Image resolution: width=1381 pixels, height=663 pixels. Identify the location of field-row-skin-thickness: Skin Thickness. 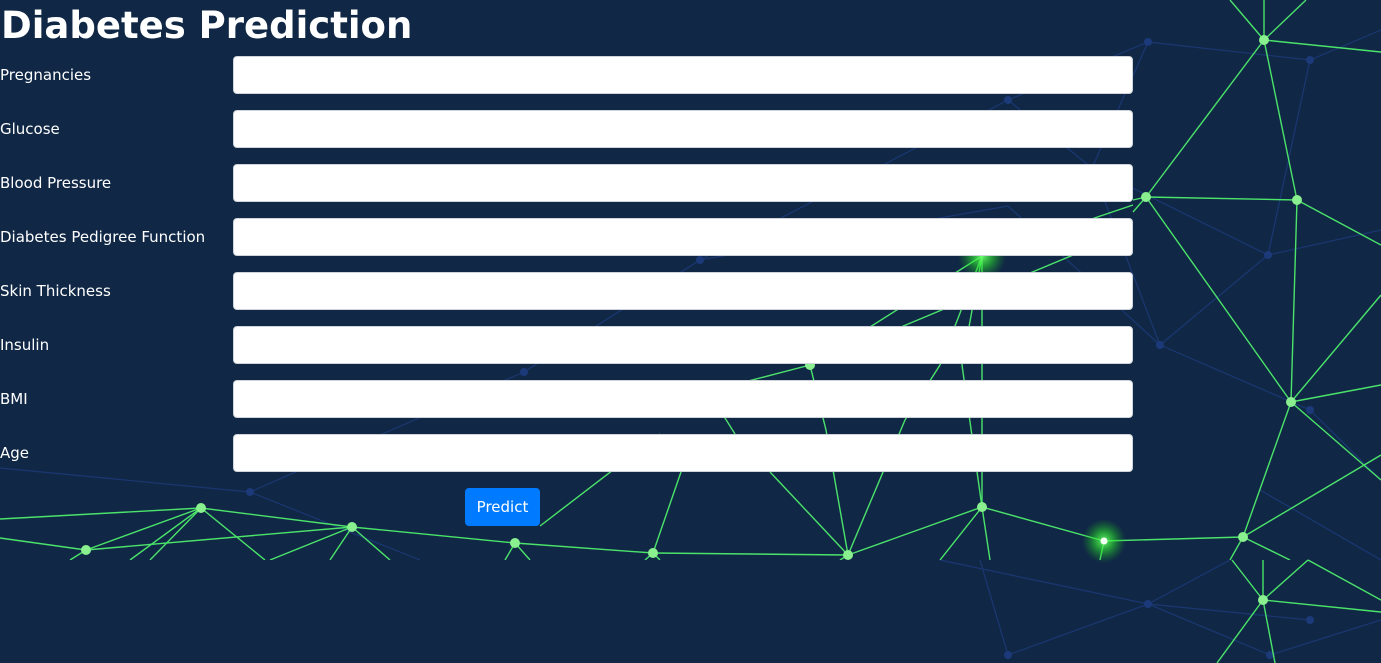
(570, 291).